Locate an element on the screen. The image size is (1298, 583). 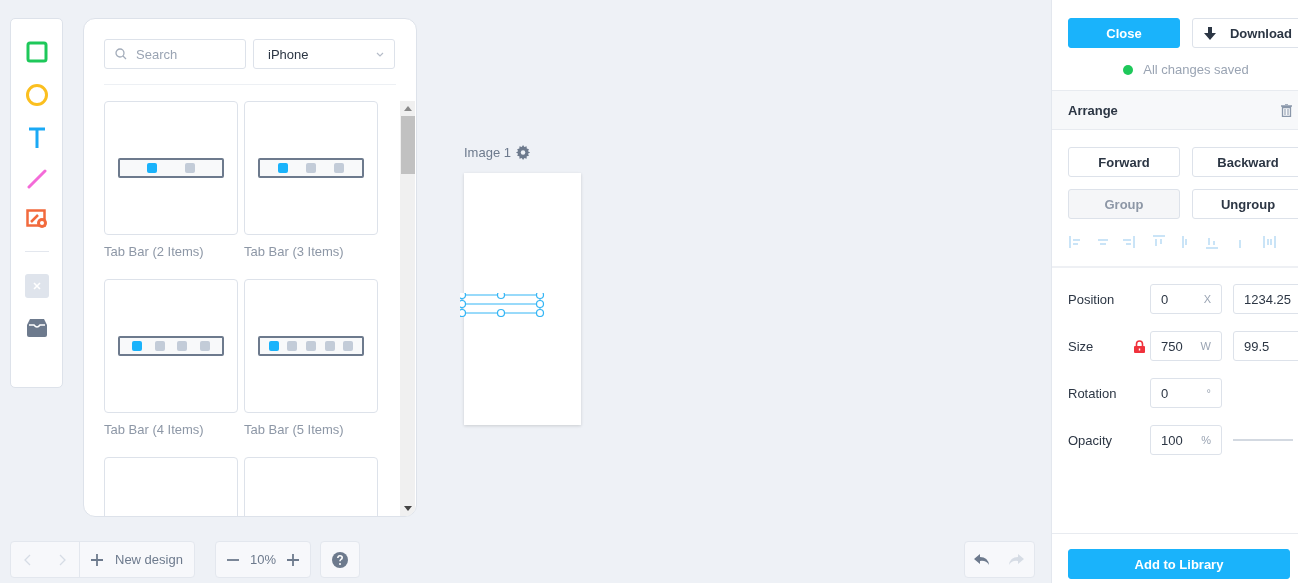
minus-icon is located at coordinates (232, 559).